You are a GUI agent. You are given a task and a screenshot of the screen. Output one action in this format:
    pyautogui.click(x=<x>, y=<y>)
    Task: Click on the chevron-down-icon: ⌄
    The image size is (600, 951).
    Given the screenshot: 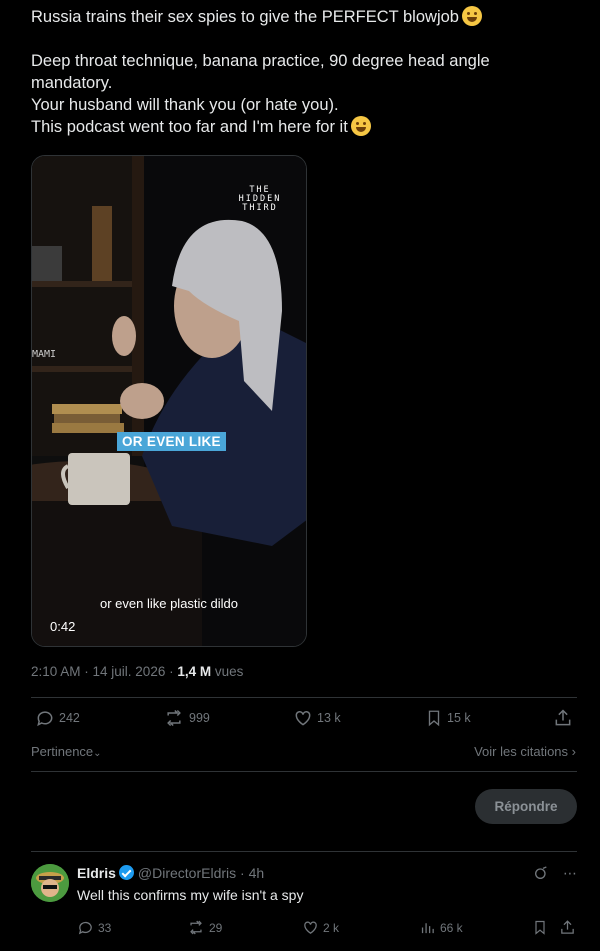 What is the action you would take?
    pyautogui.click(x=97, y=753)
    